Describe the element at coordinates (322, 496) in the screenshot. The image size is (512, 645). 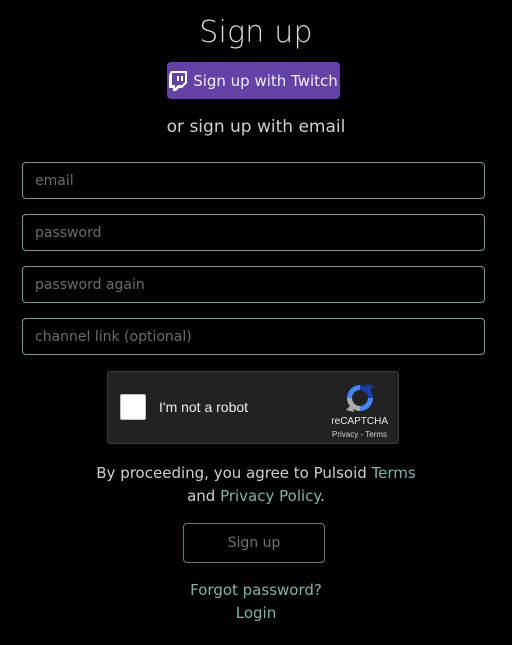
I see `agreement-suffix: .` at that location.